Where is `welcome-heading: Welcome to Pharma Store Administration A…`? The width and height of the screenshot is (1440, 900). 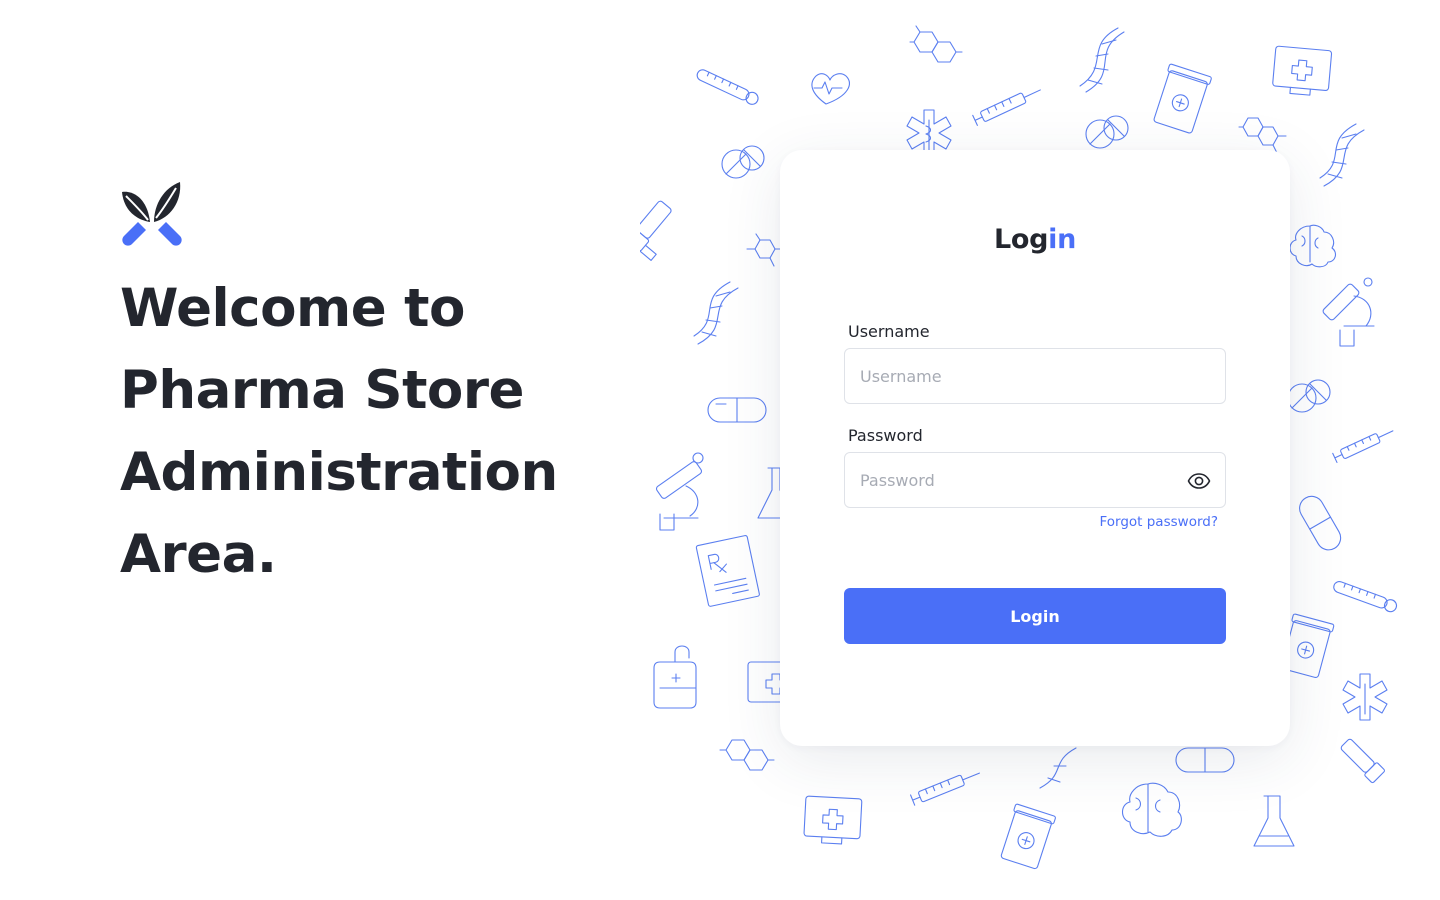
welcome-heading: Welcome to Pharma Store Administration A… is located at coordinates (350, 432).